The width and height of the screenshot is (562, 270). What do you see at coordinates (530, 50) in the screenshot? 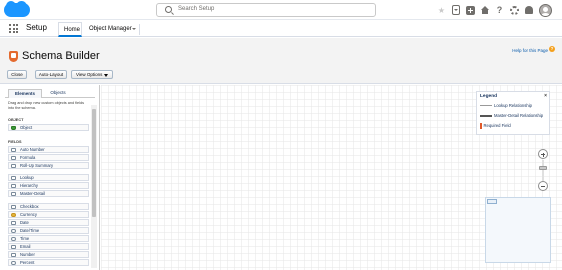
I see `help-link: Help for this Page` at bounding box center [530, 50].